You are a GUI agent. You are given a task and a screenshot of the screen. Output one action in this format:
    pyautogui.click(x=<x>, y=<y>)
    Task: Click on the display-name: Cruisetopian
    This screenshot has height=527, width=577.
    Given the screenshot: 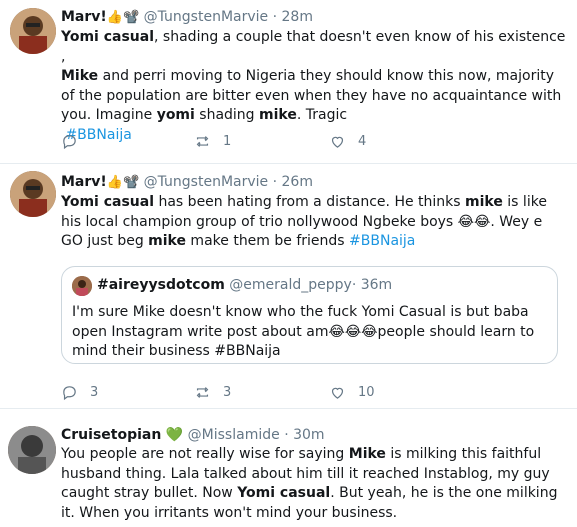 What is the action you would take?
    pyautogui.click(x=111, y=435)
    